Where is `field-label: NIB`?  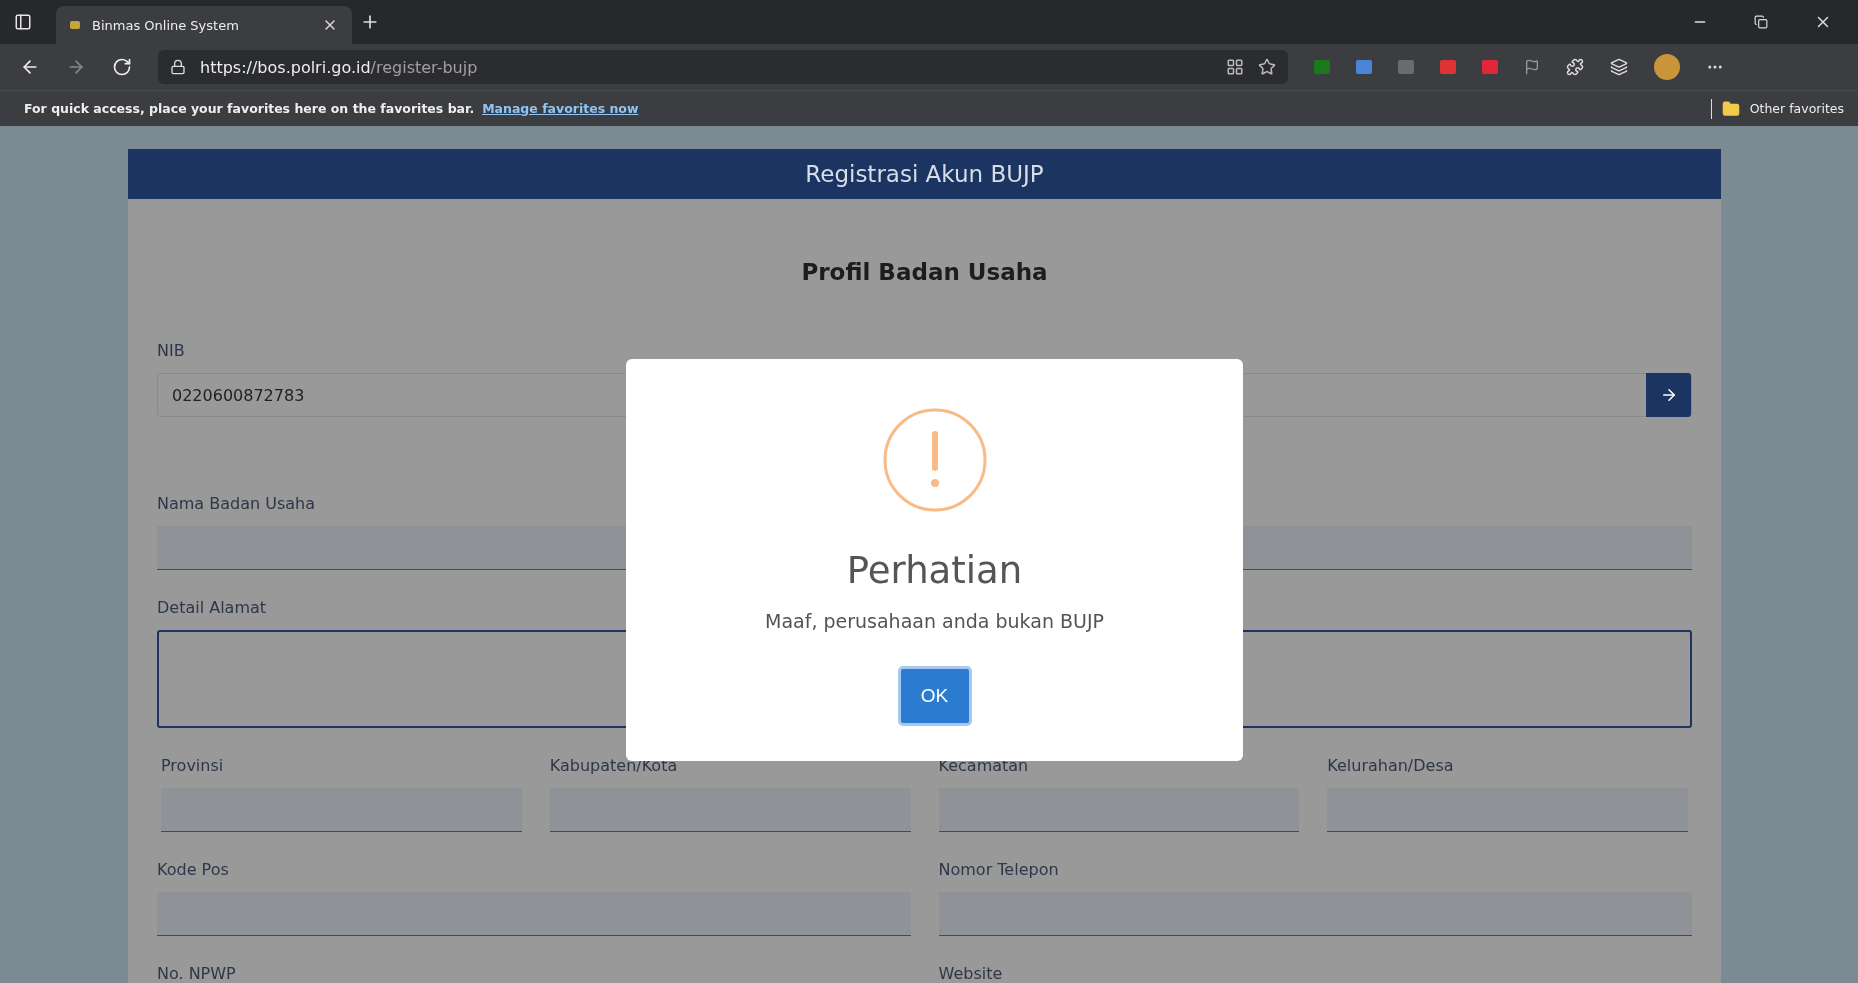 field-label: NIB is located at coordinates (171, 350).